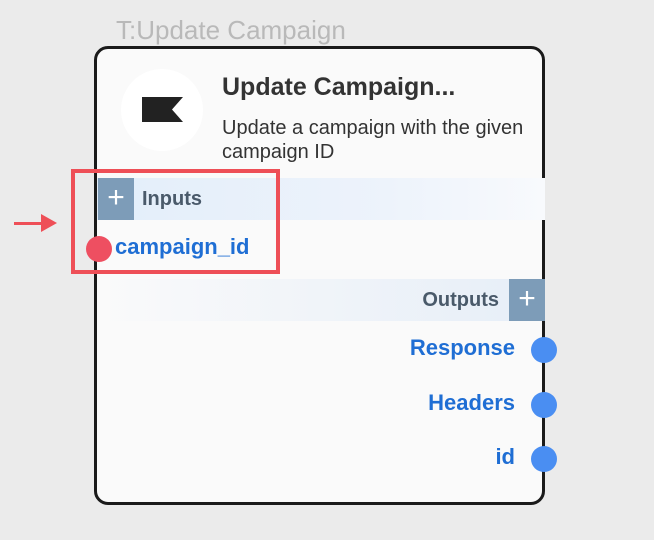  What do you see at coordinates (231, 30) in the screenshot?
I see `node-type-label: T:Update Campaign` at bounding box center [231, 30].